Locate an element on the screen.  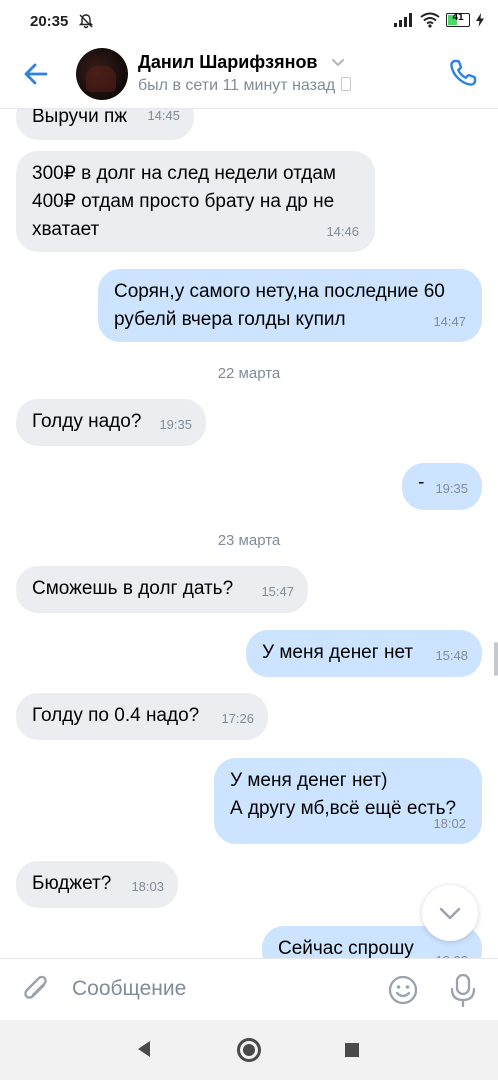
system-nav-bar is located at coordinates (249, 1050).